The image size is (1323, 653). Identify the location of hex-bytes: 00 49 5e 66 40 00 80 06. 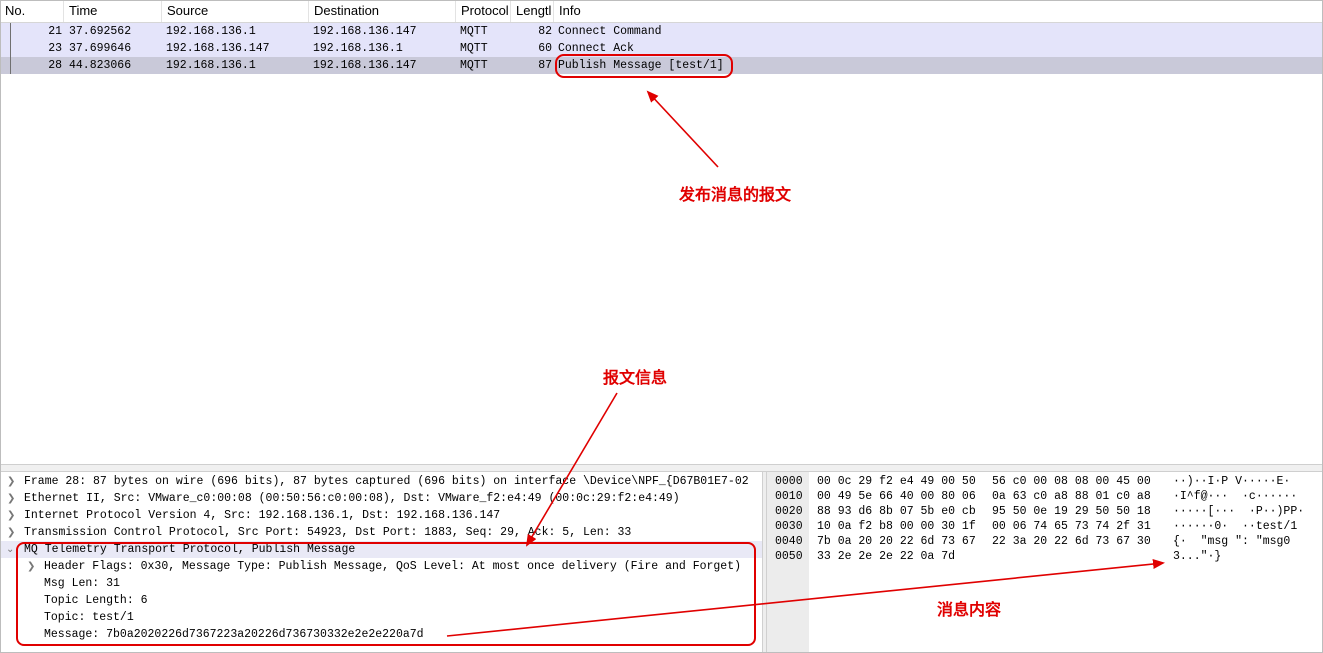
(896, 496).